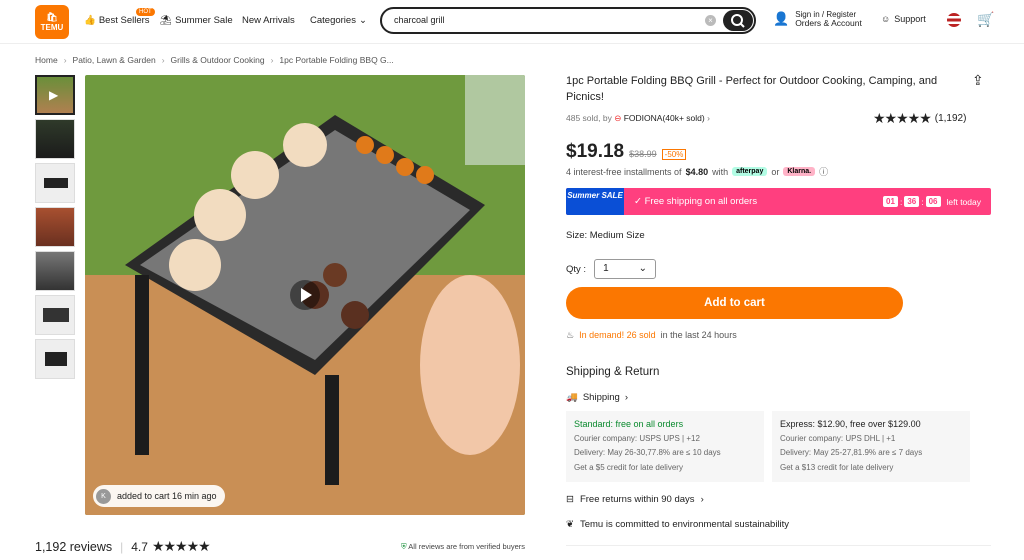 The width and height of the screenshot is (1024, 560). Describe the element at coordinates (626, 152) in the screenshot. I see `price-block: $19.18 $38.99 -50%` at that location.